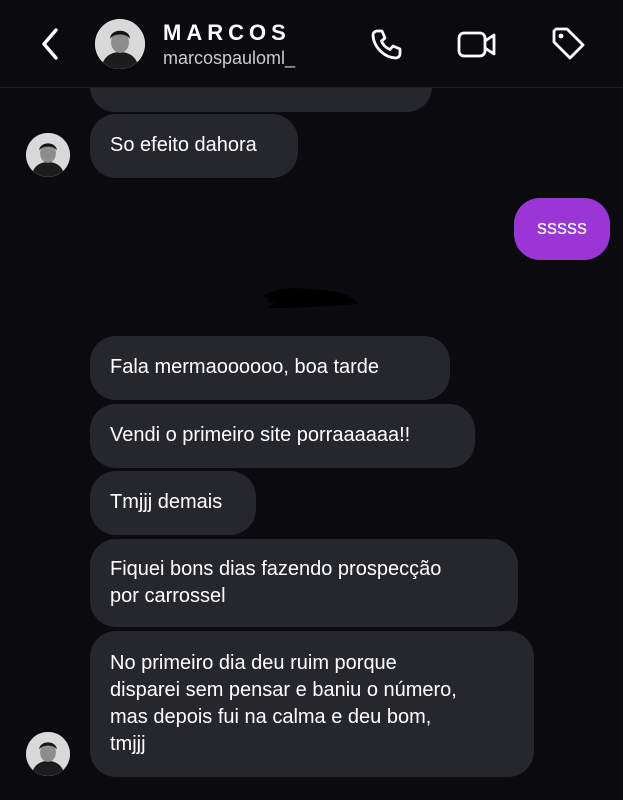  I want to click on message-text: sssss, so click(562, 228).